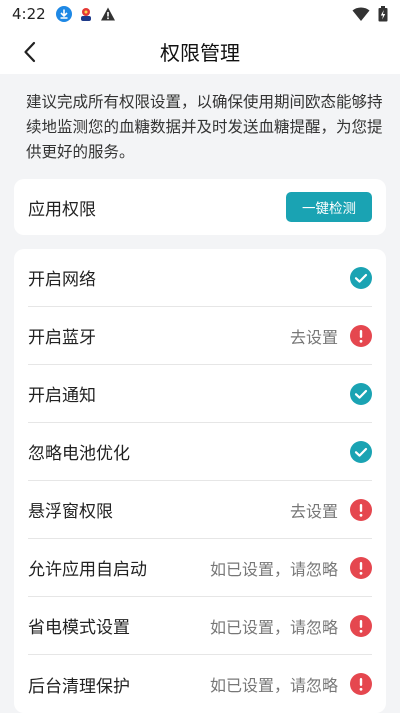 The height and width of the screenshot is (713, 400). I want to click on back-button, so click(30, 52).